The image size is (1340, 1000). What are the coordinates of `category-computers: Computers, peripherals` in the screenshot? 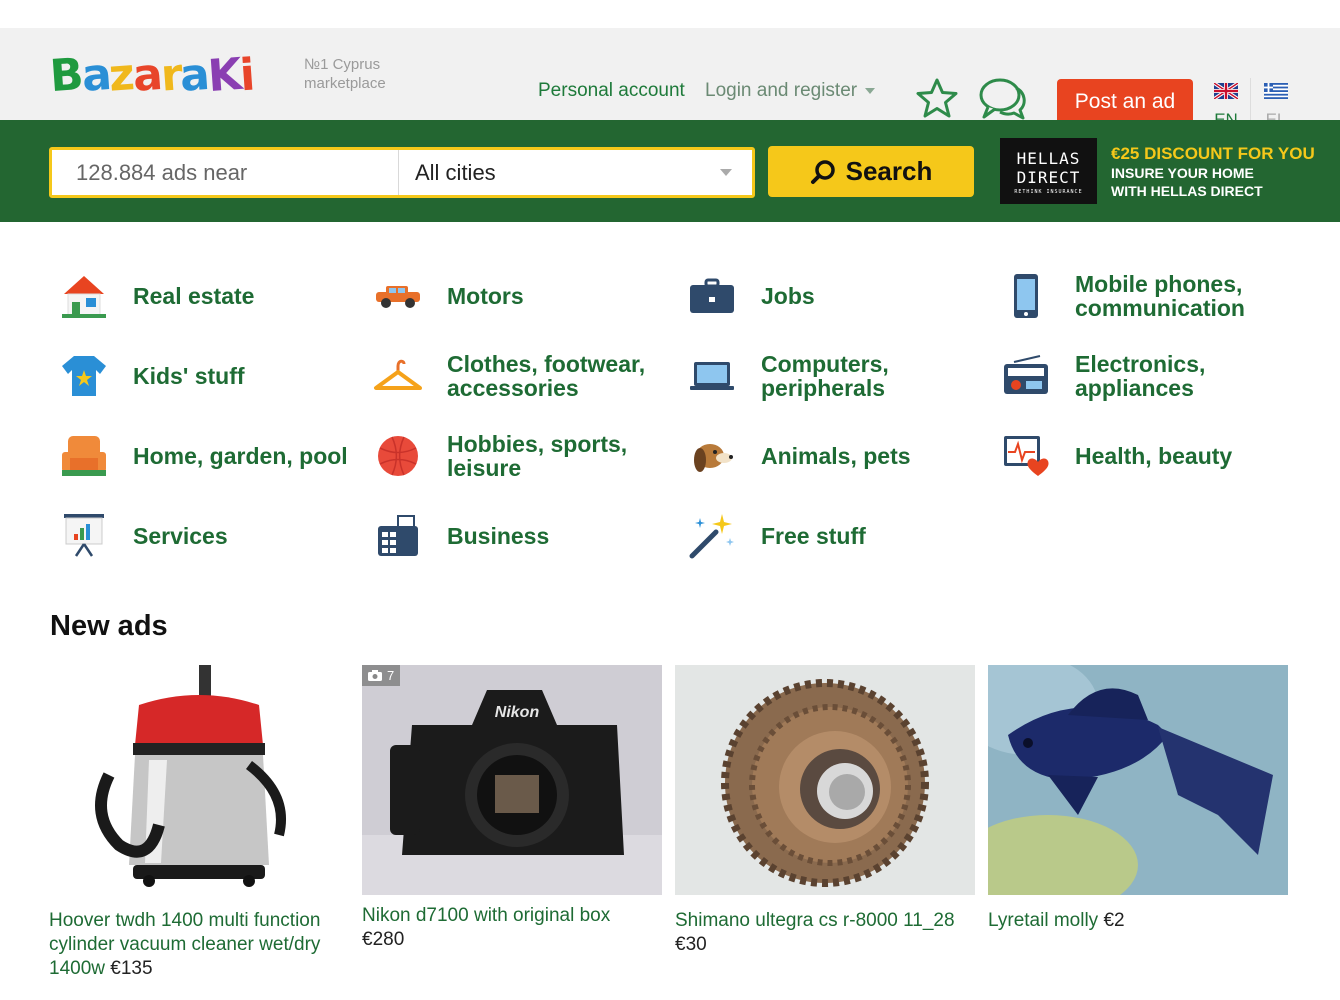 It's located at (787, 376).